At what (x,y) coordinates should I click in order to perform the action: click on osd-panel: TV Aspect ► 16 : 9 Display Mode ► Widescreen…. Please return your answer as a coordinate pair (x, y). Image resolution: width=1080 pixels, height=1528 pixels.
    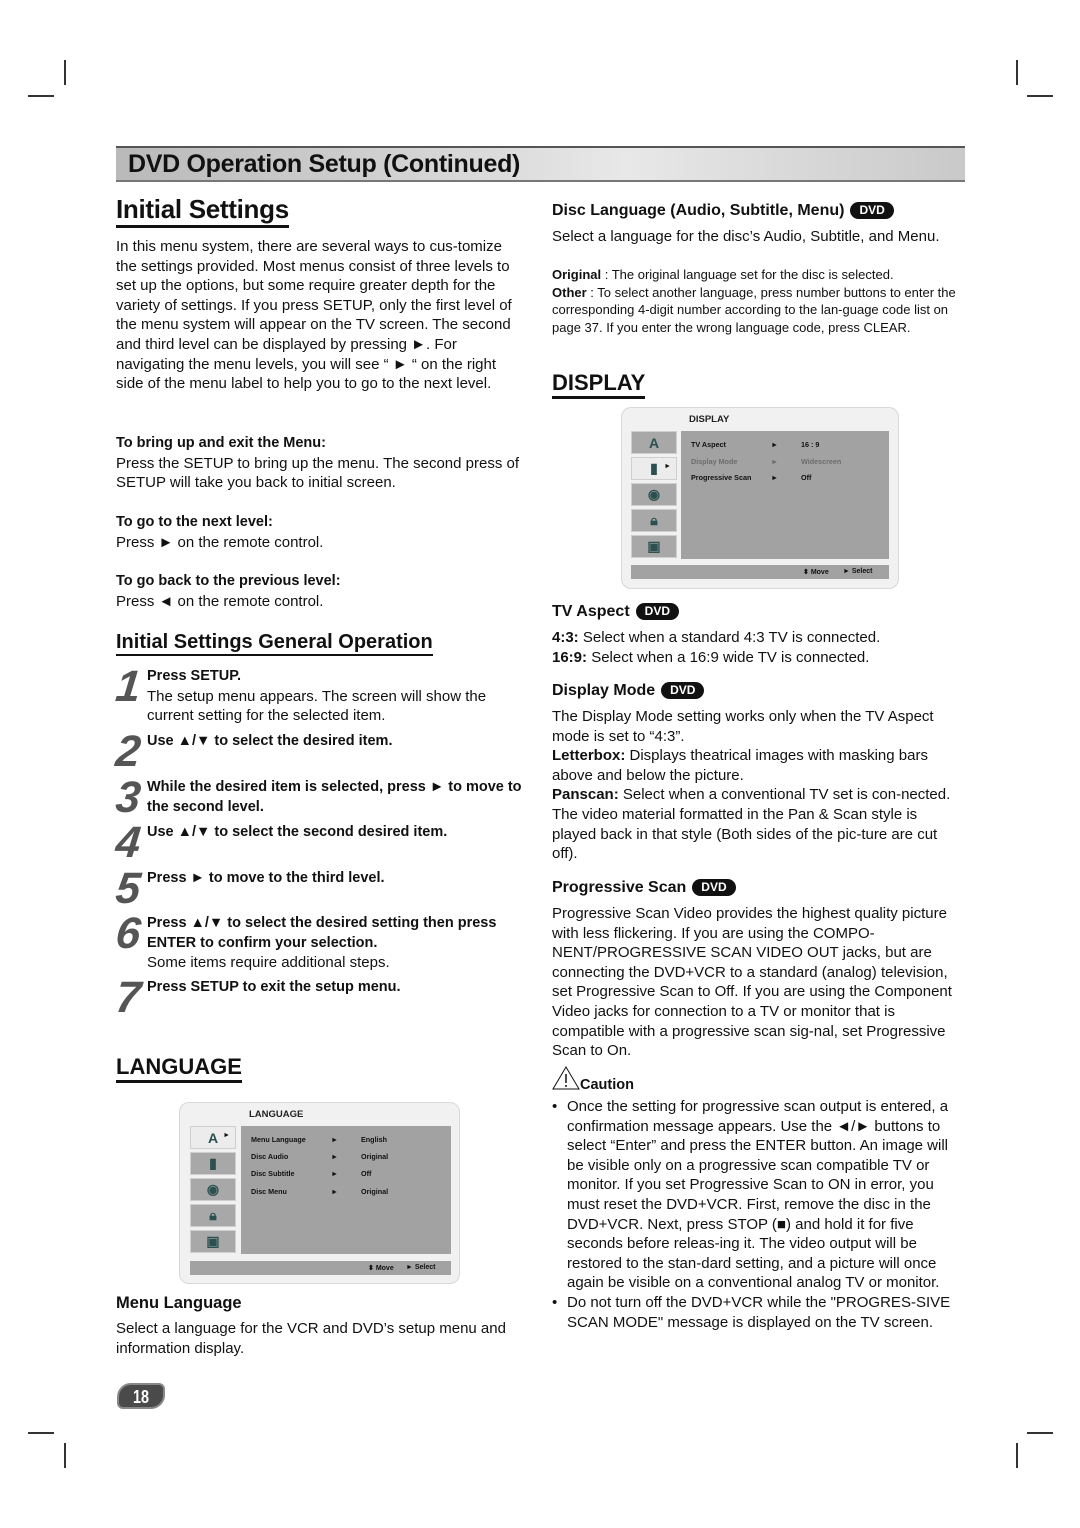
    Looking at the image, I should click on (785, 495).